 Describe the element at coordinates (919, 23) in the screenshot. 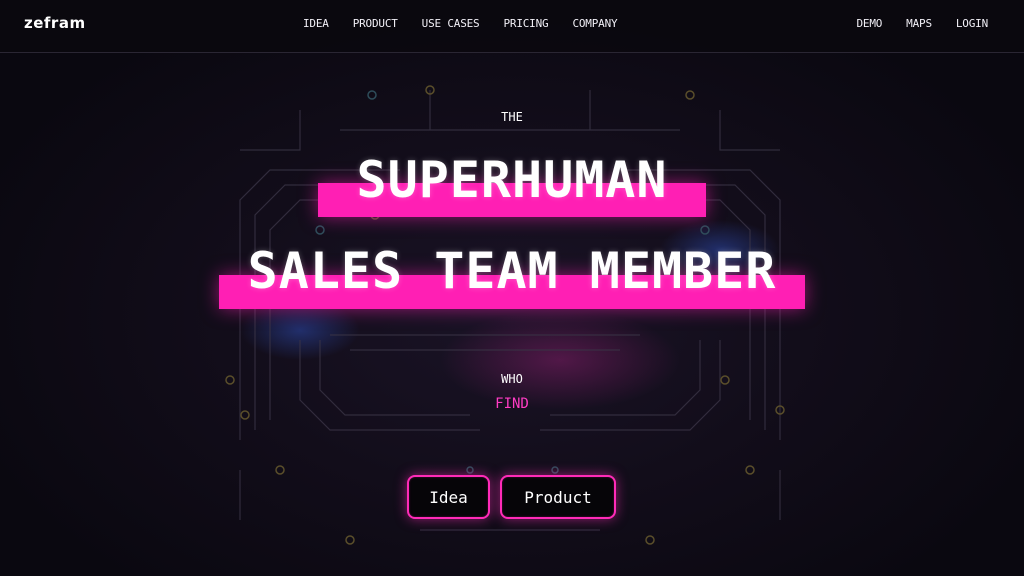

I see `nav-maps: MAPS` at that location.